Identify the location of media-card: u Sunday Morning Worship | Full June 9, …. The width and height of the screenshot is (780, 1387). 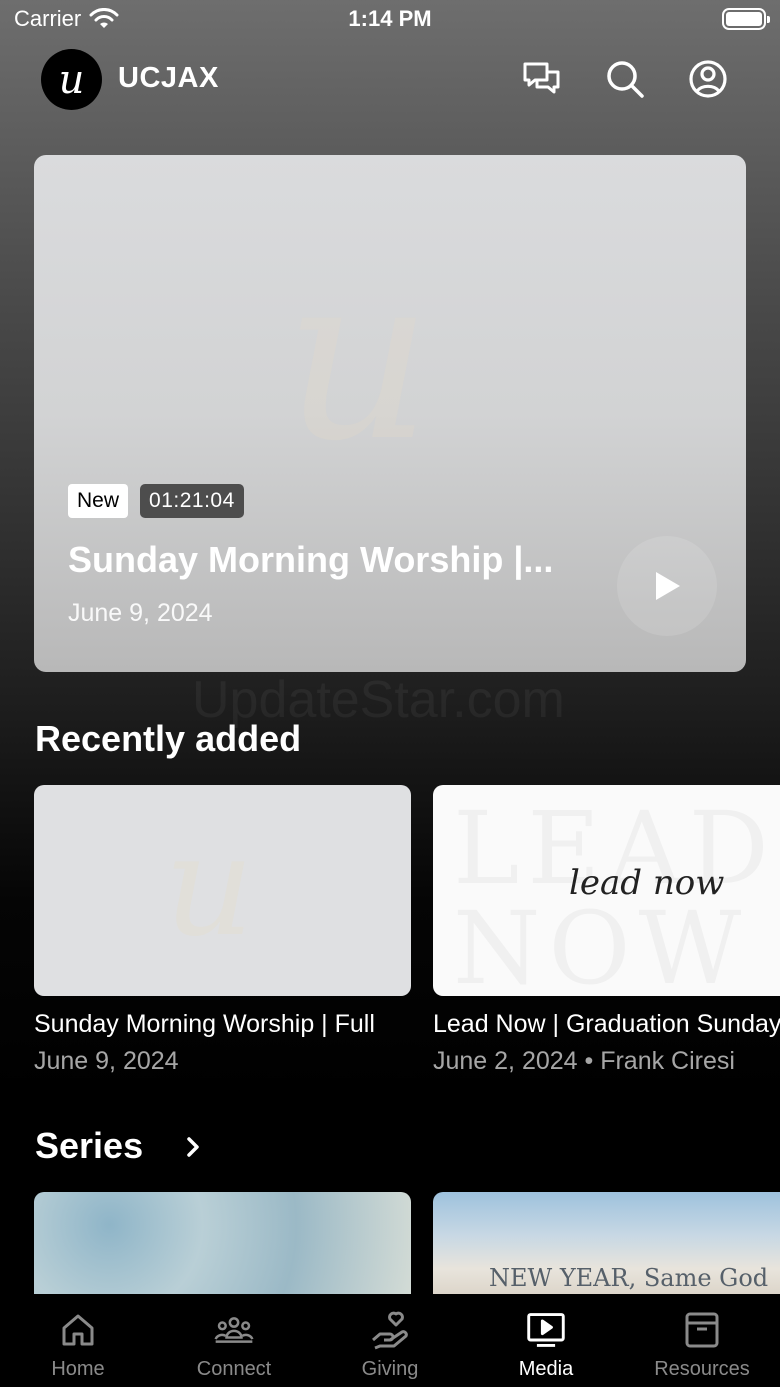
(222, 930).